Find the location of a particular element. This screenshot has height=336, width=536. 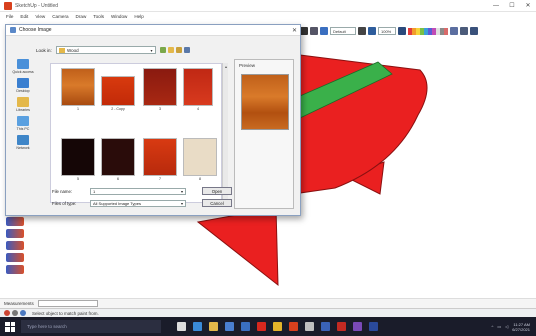

place-quick-access: Quick access is located at coordinates (23, 66).